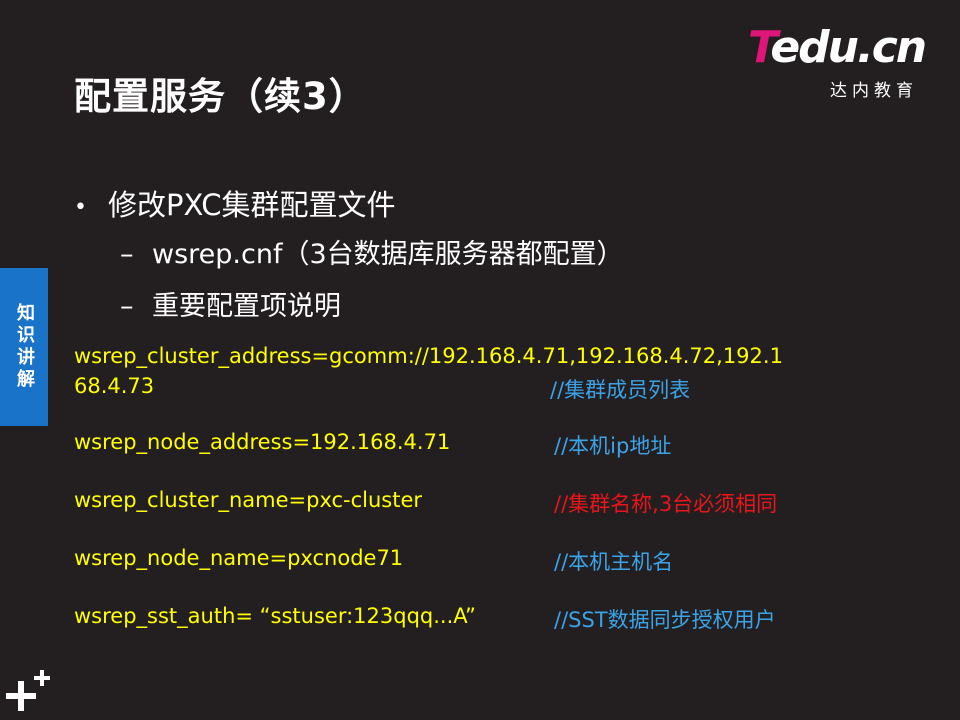  Describe the element at coordinates (837, 47) in the screenshot. I see `logo-mark: Tedu.cn` at that location.